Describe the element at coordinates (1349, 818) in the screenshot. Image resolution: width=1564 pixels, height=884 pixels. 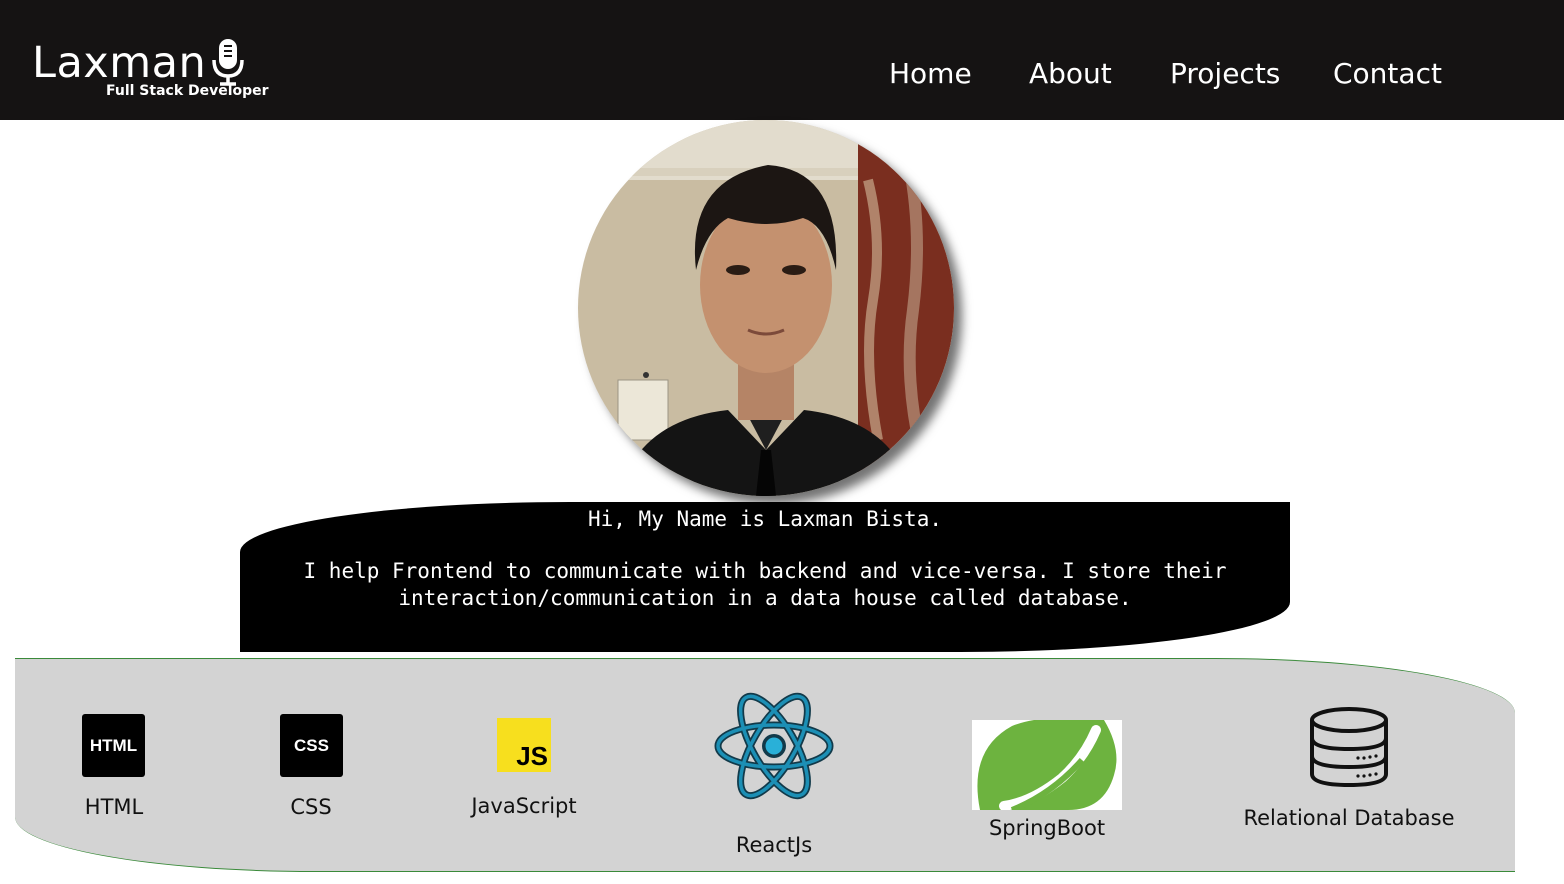
I see `skill-label-relational-database: Relational Database` at that location.